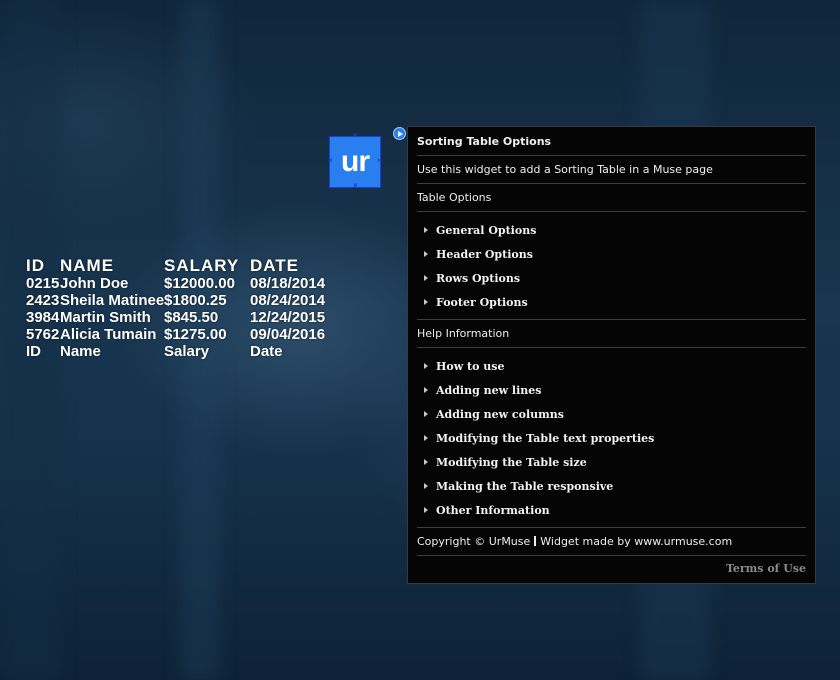 This screenshot has height=680, width=840. Describe the element at coordinates (266, 351) in the screenshot. I see `footer-date: Date` at that location.